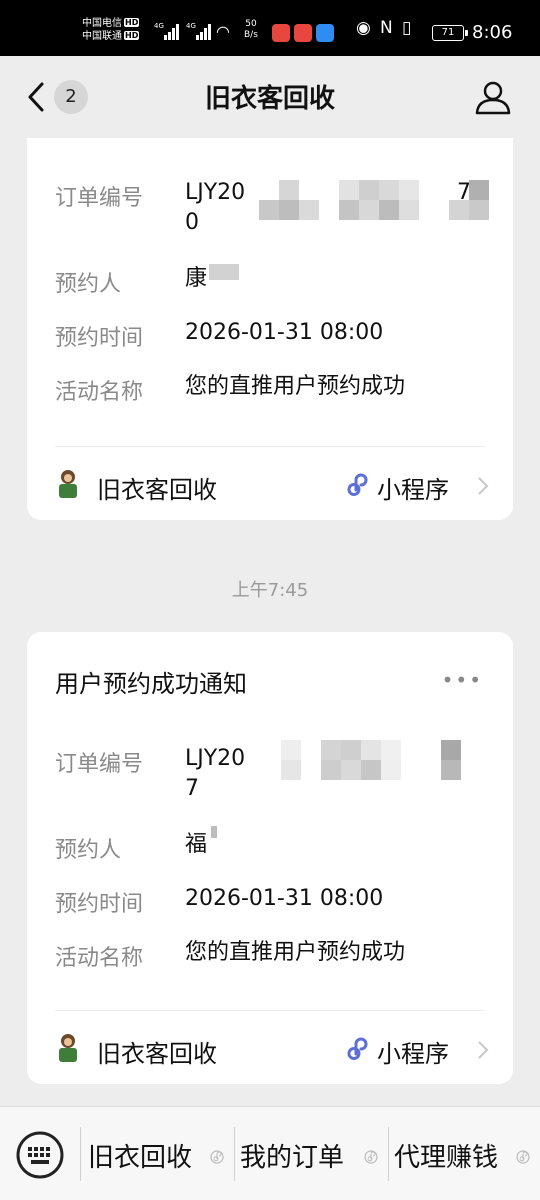  I want to click on message-timestamp: 上午7:45, so click(270, 590).